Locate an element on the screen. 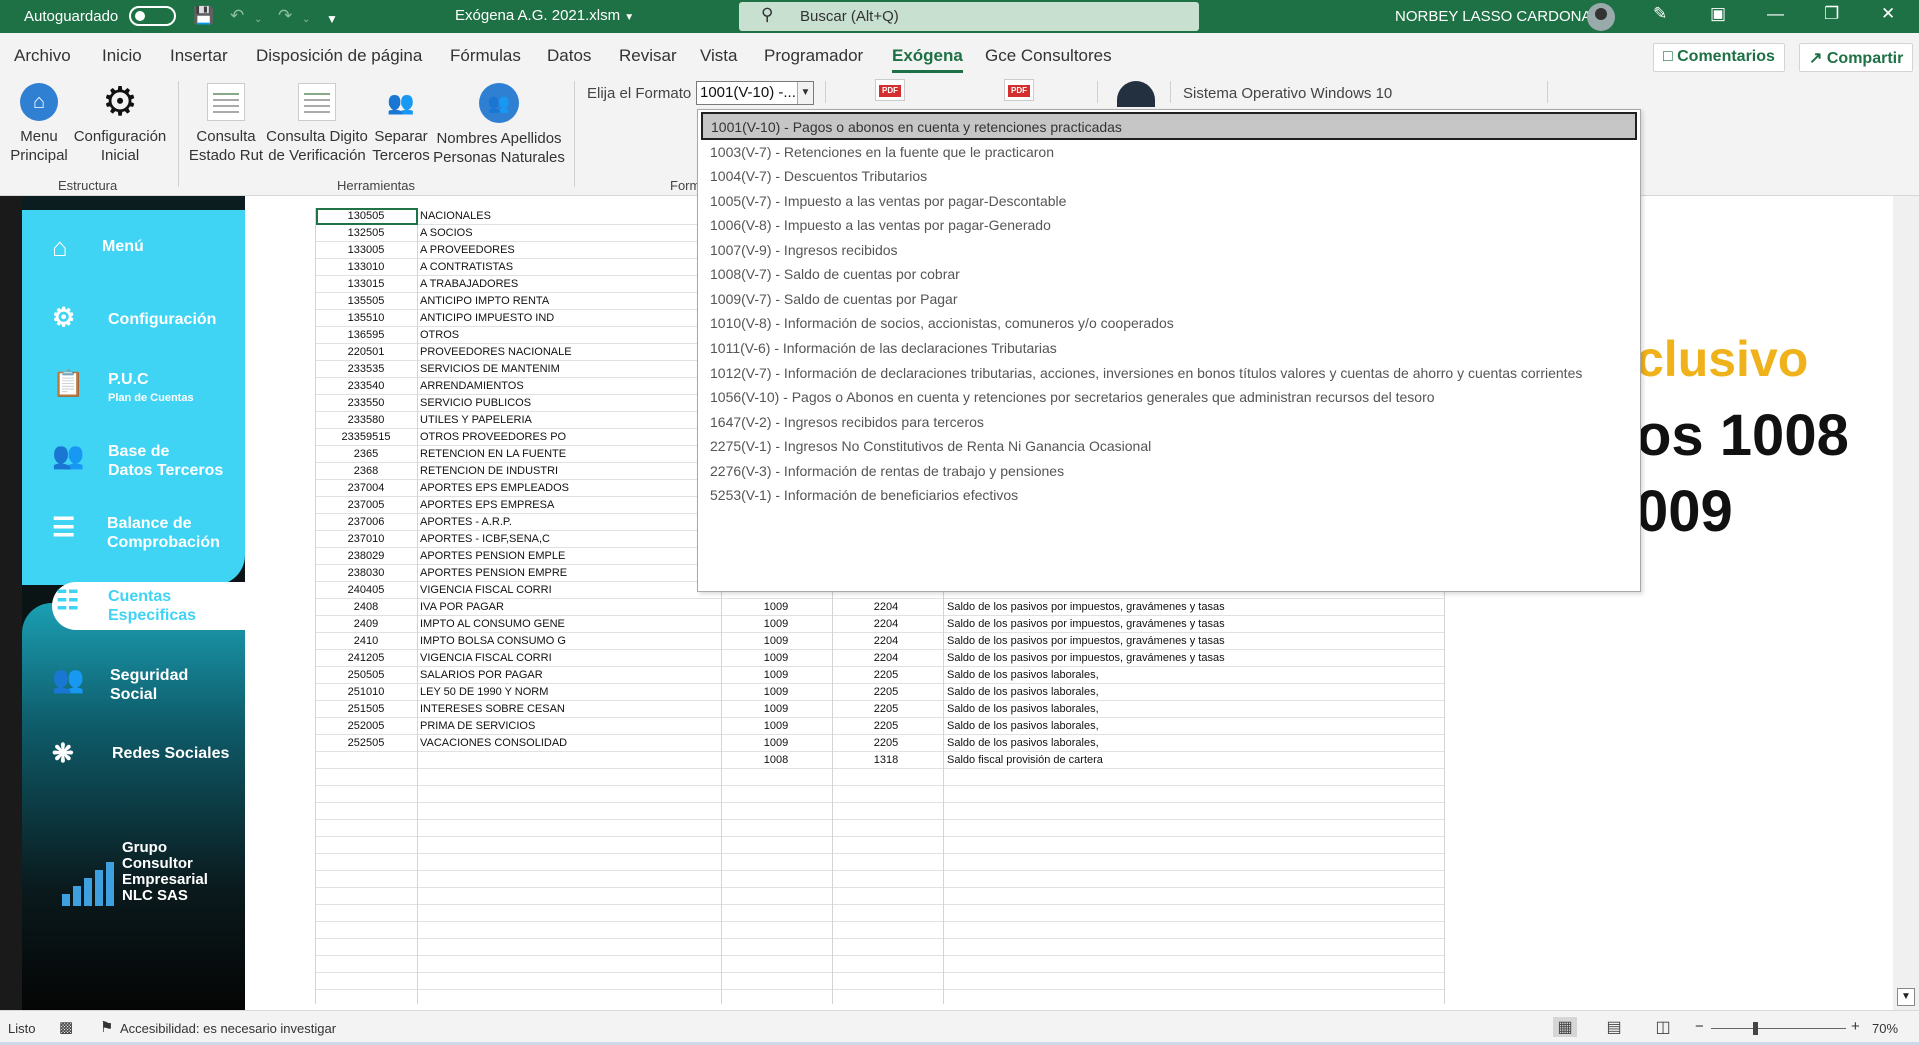 The height and width of the screenshot is (1045, 1919). share-button: ↗ Compartir is located at coordinates (1856, 57).